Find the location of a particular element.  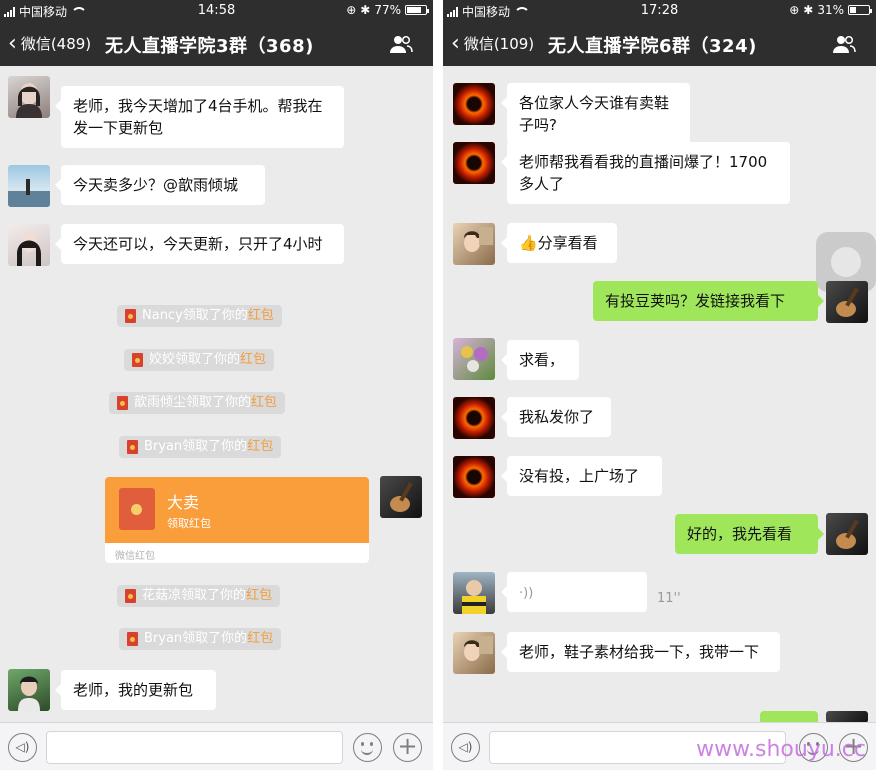

message-bubble: 各位家人今天谁有卖鞋子吗? is located at coordinates (595, 114).